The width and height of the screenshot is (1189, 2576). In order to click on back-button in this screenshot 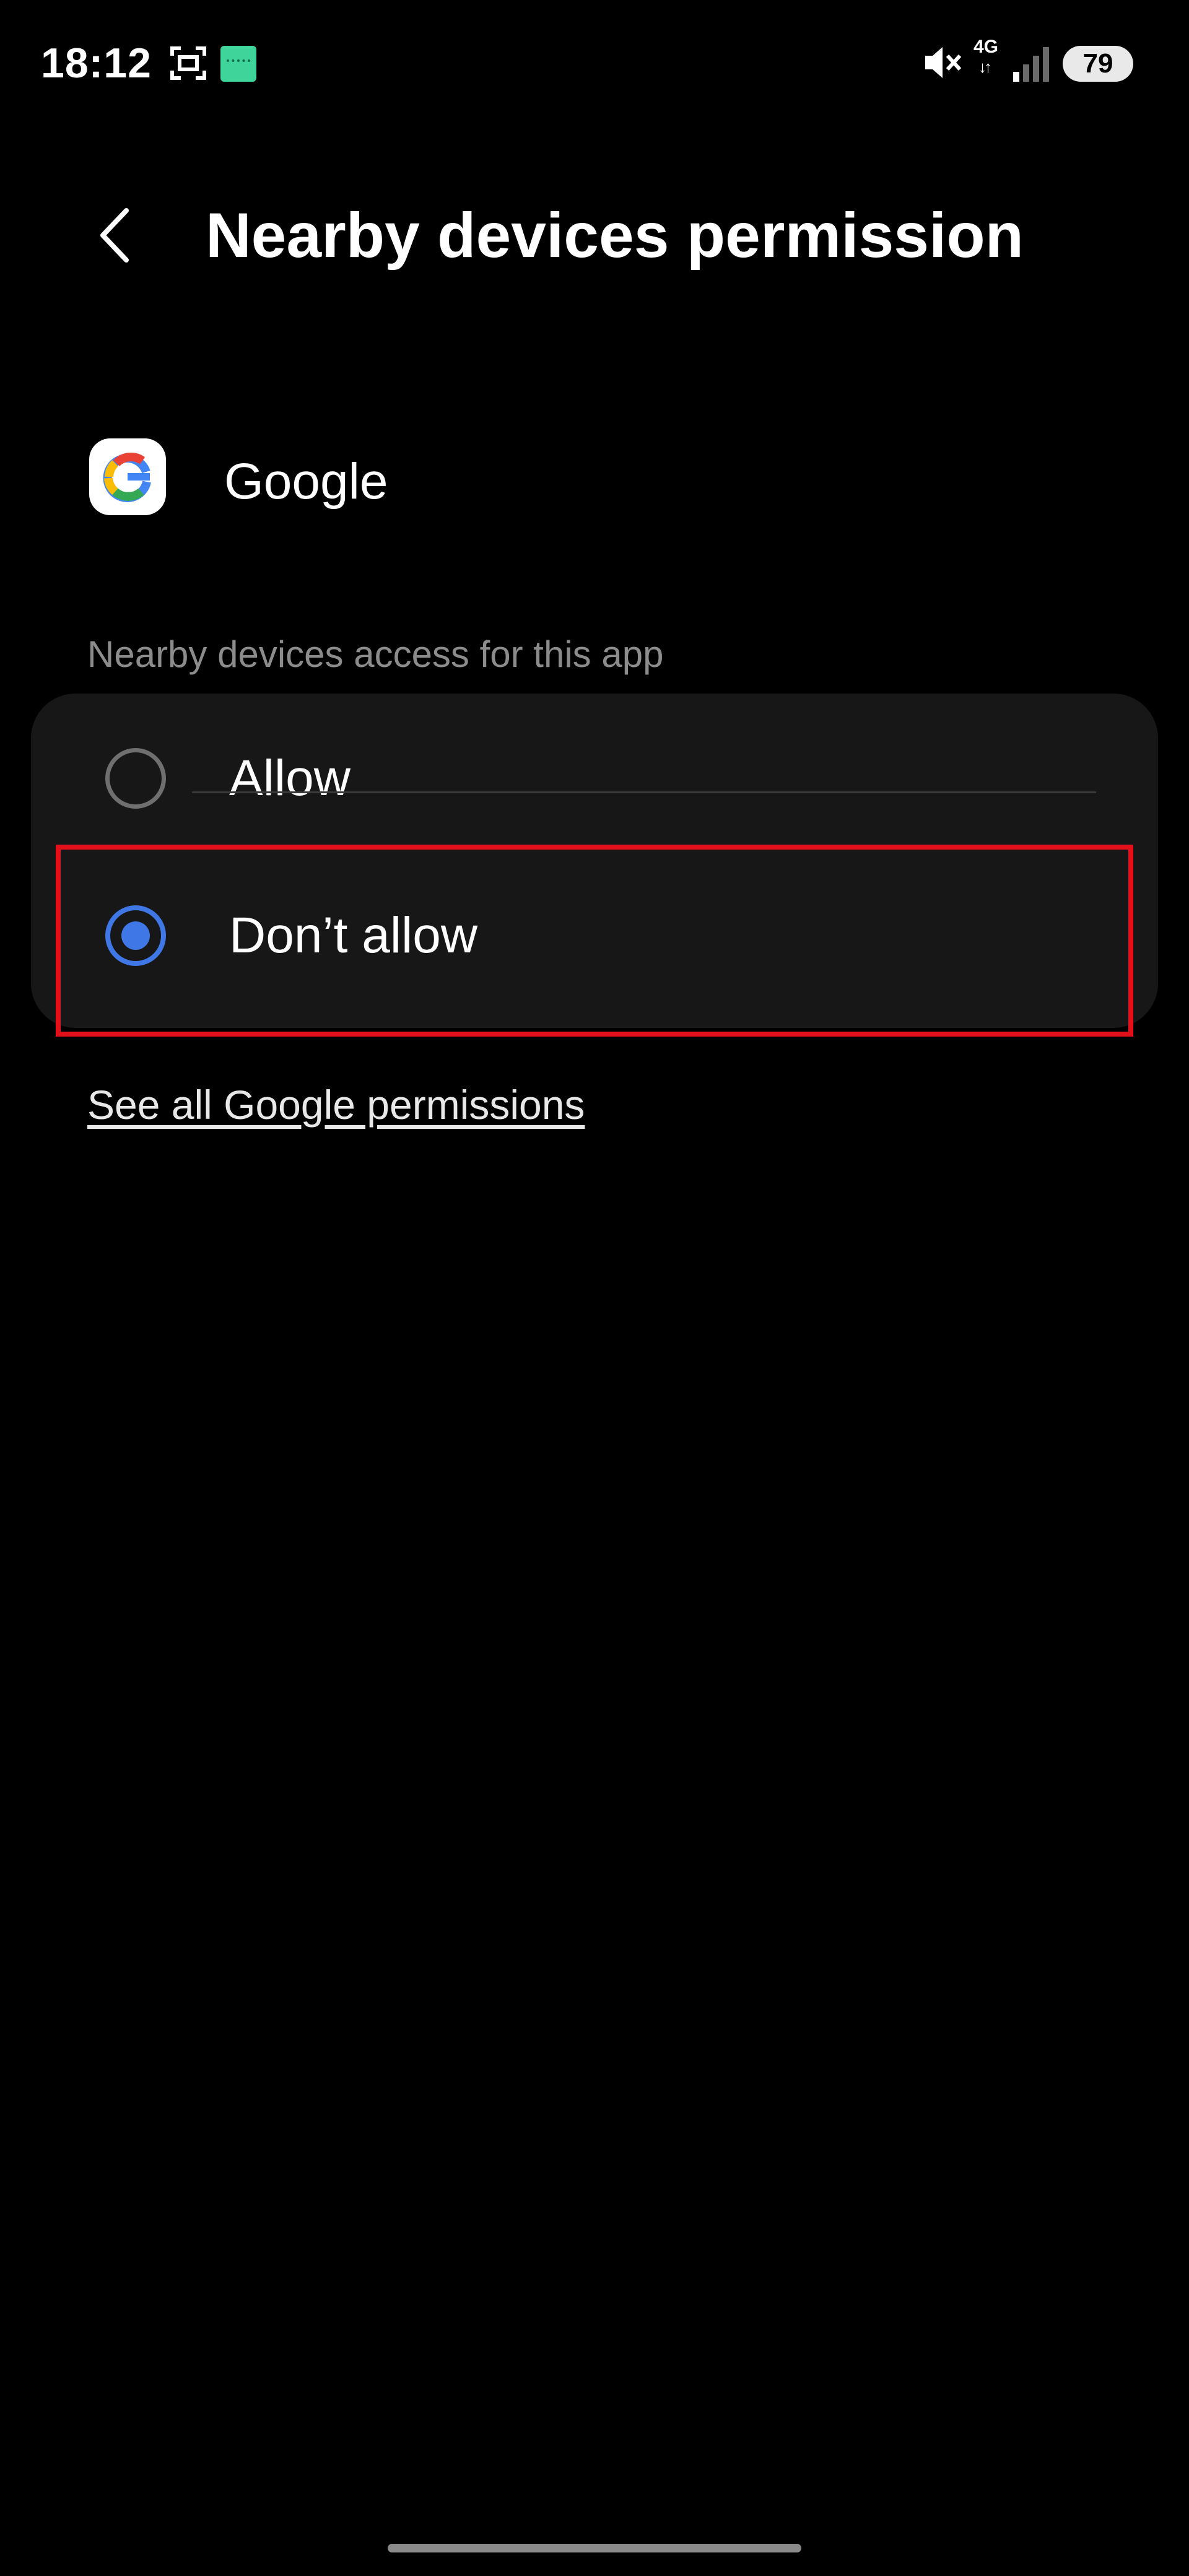, I will do `click(114, 235)`.